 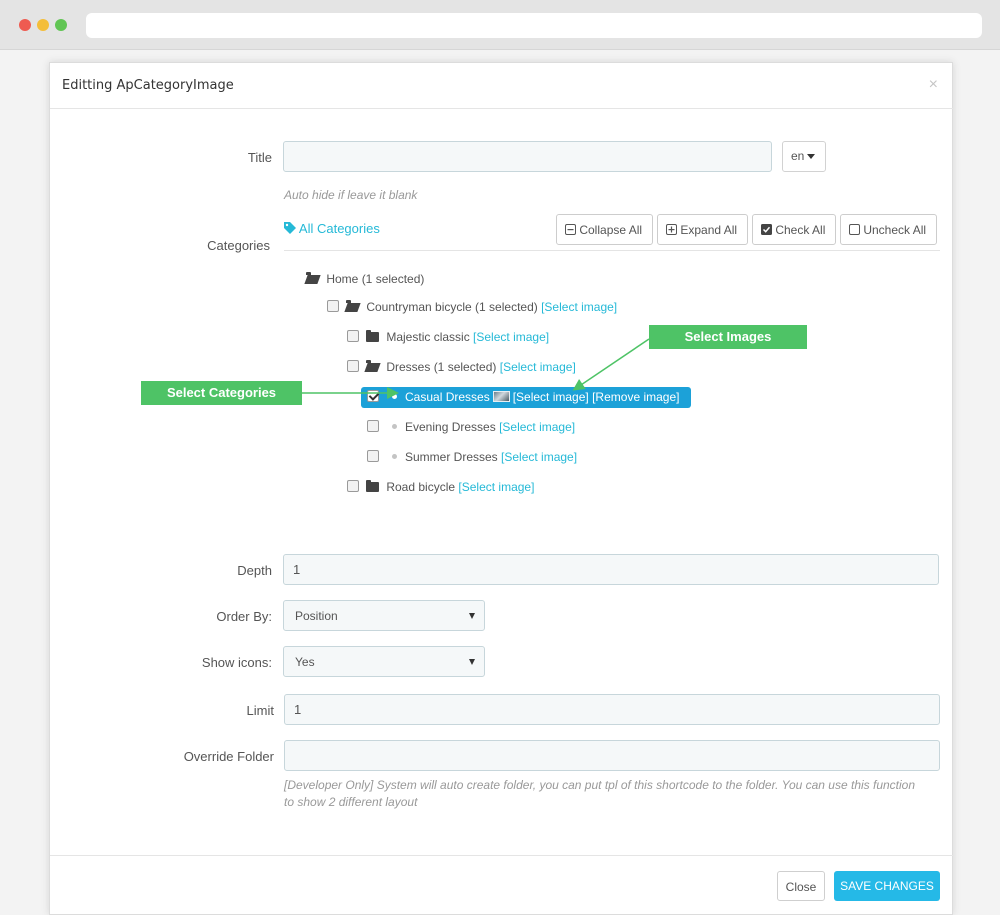 What do you see at coordinates (502, 86) in the screenshot?
I see `modal-header: Editting ApCategoryImage ×` at bounding box center [502, 86].